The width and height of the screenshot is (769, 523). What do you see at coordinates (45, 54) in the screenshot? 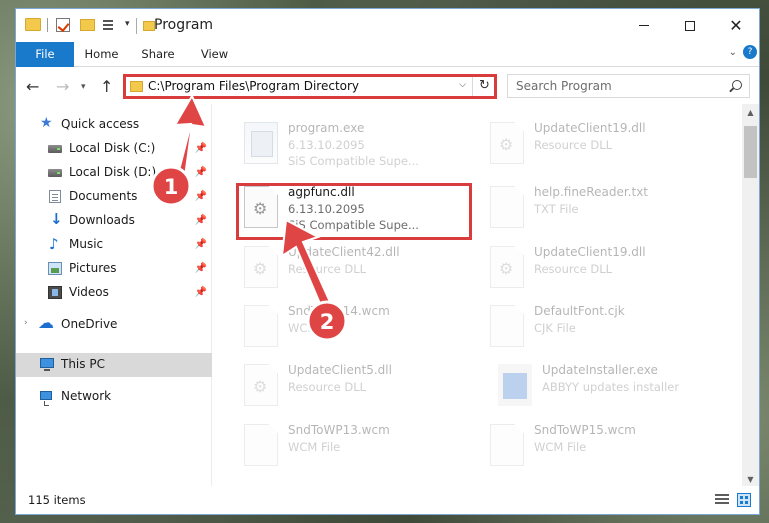
I see `tab-file: File` at bounding box center [45, 54].